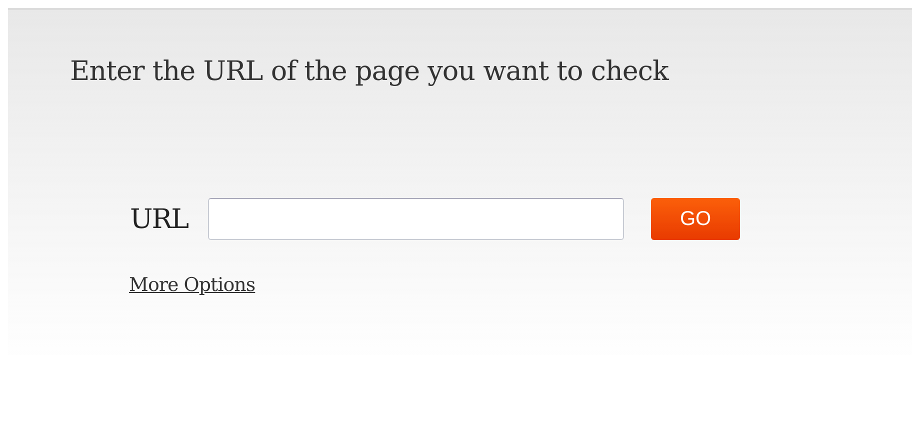 Image resolution: width=912 pixels, height=440 pixels. Describe the element at coordinates (695, 219) in the screenshot. I see `go-button: GO` at that location.